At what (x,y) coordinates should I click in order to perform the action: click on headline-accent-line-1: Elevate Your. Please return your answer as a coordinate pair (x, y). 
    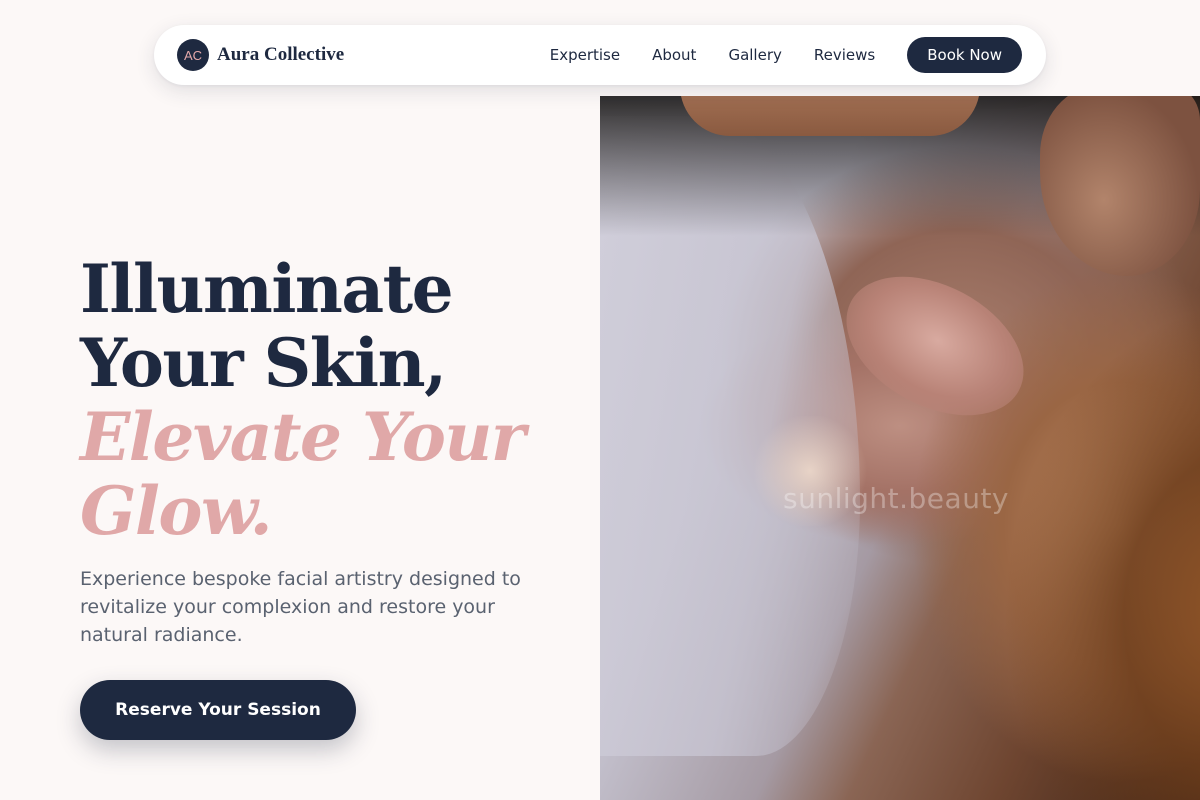
    Looking at the image, I should click on (303, 437).